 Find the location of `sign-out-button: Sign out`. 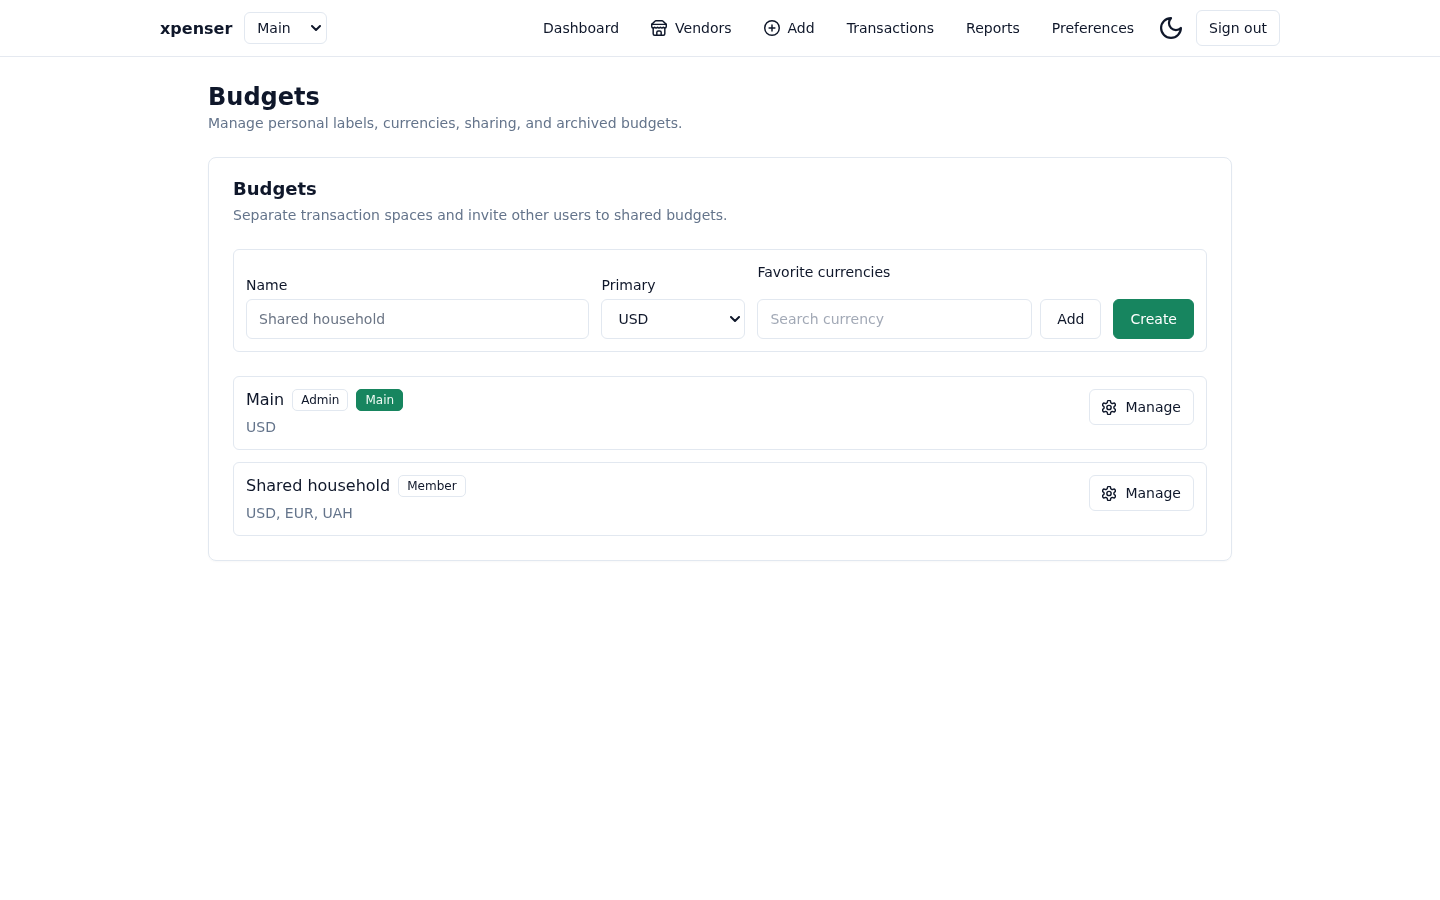

sign-out-button: Sign out is located at coordinates (1238, 28).